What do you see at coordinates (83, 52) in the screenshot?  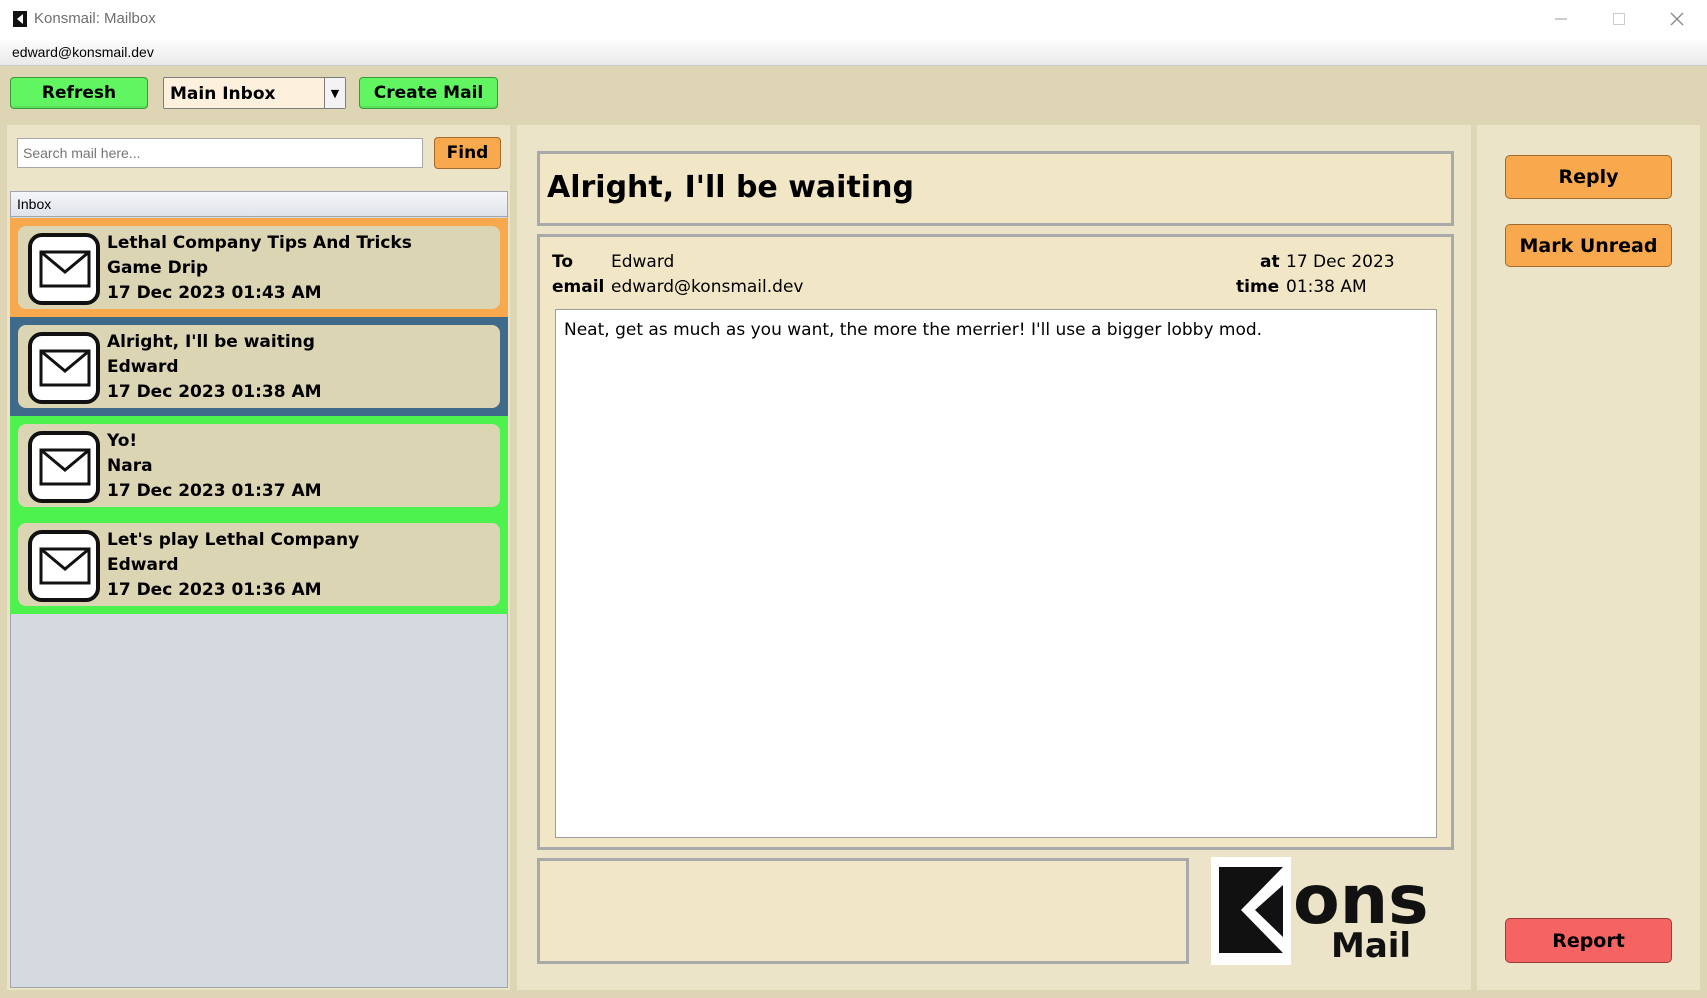 I see `account-email: edward@konsmail.dev` at bounding box center [83, 52].